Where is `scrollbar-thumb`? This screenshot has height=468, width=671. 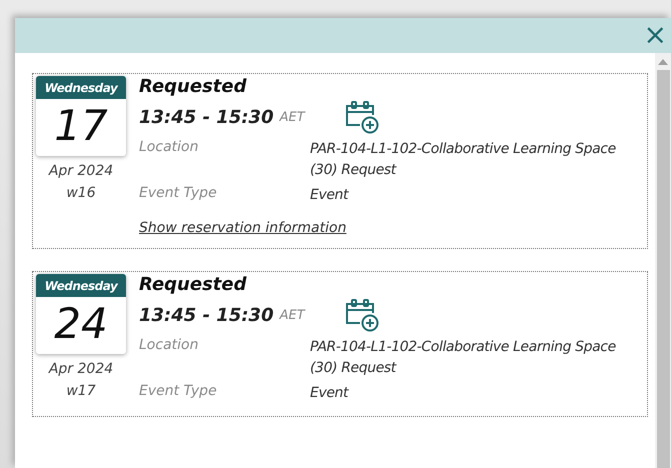
scrollbar-thumb is located at coordinates (663, 269).